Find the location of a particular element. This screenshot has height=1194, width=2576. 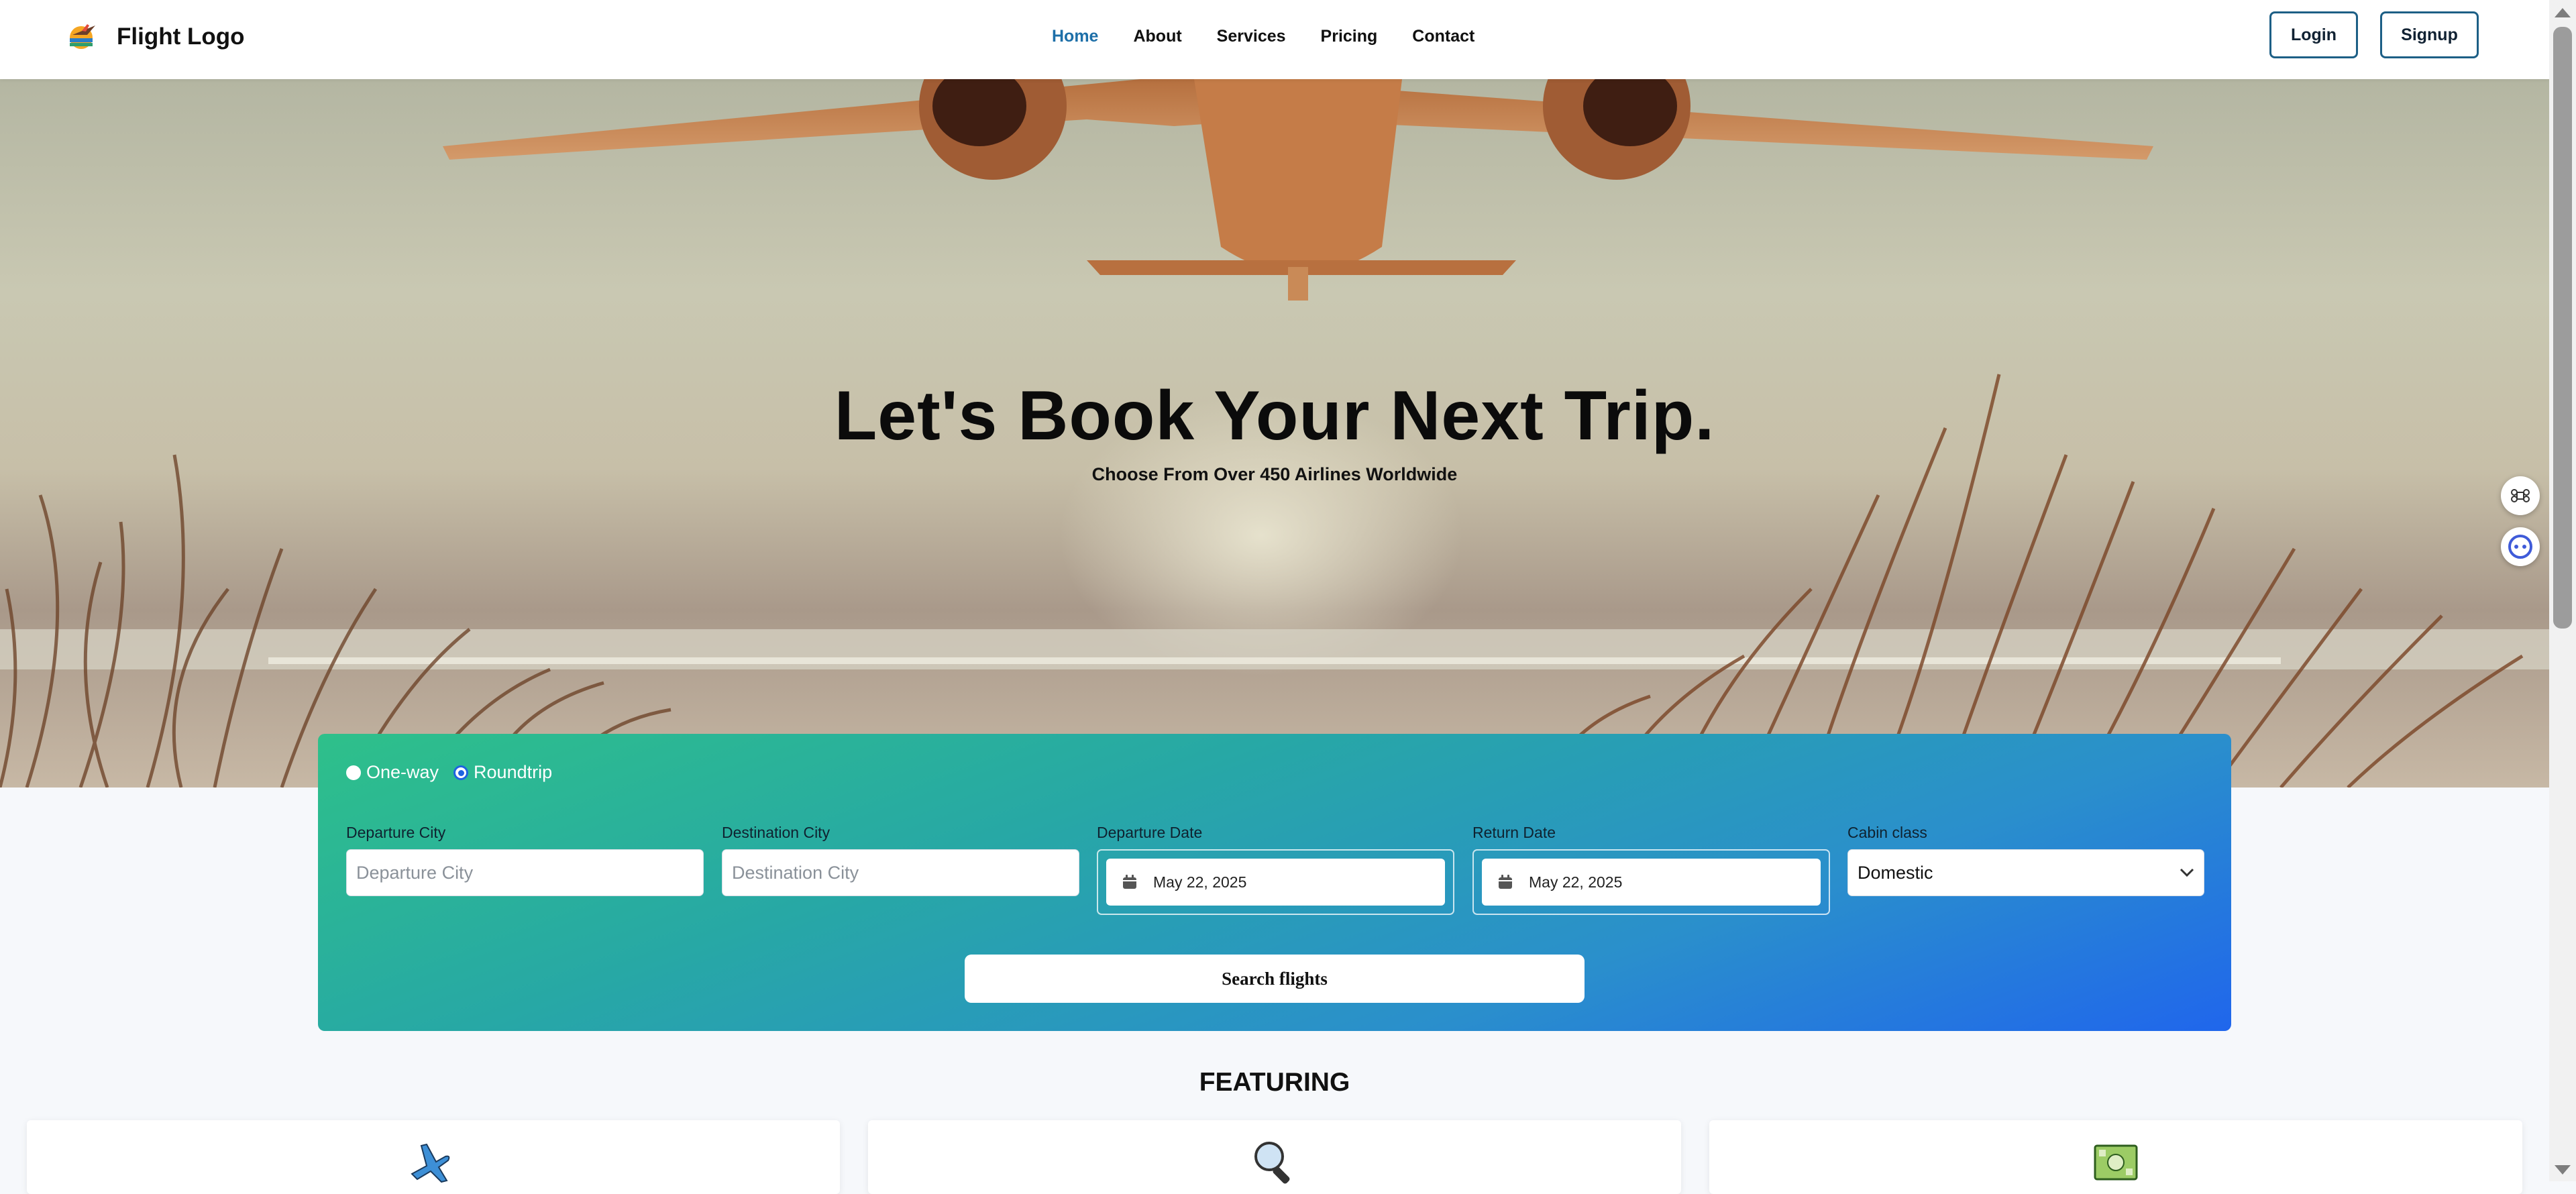

scrollbar-thumb is located at coordinates (2562, 328).